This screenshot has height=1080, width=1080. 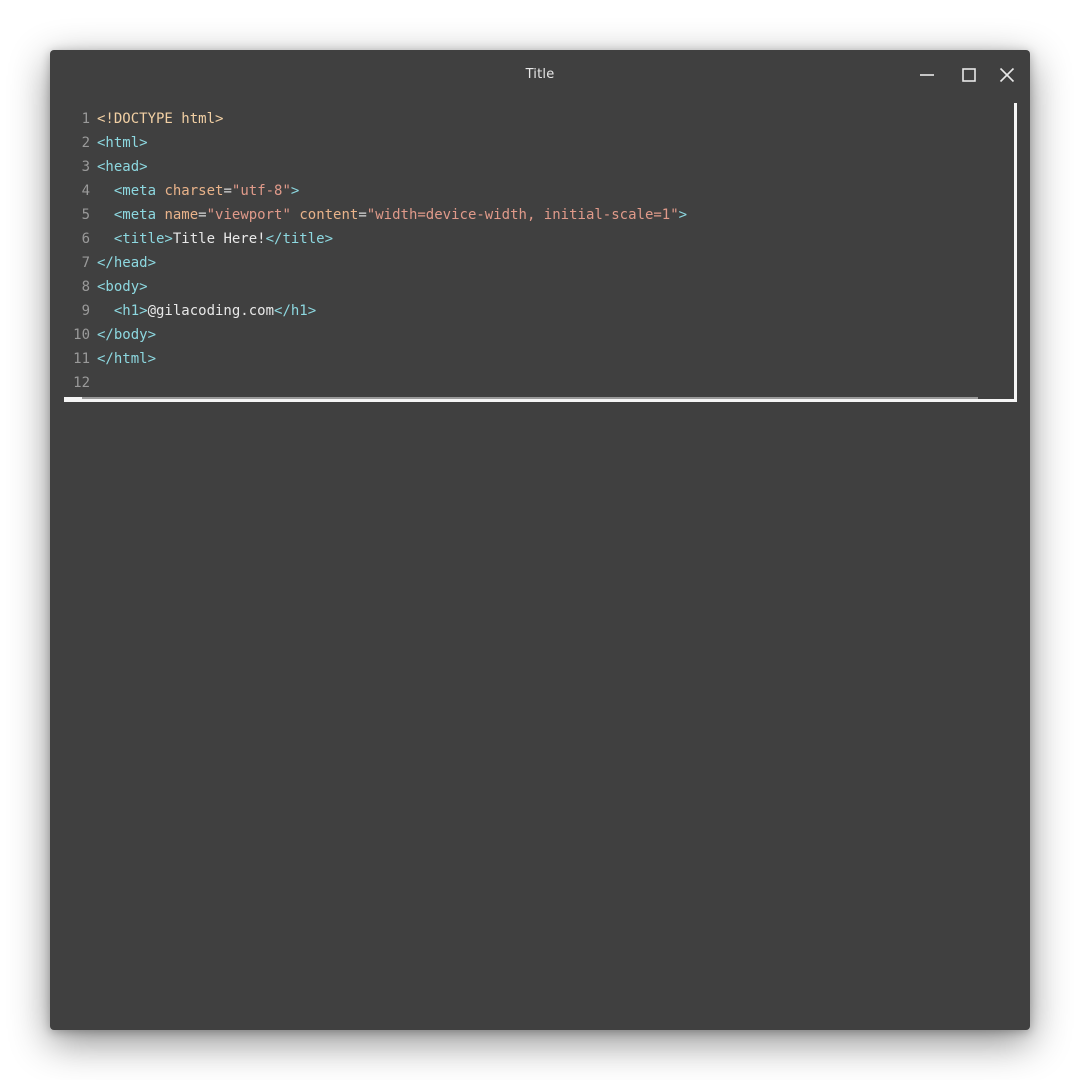 I want to click on line-number: 7, so click(x=85, y=263).